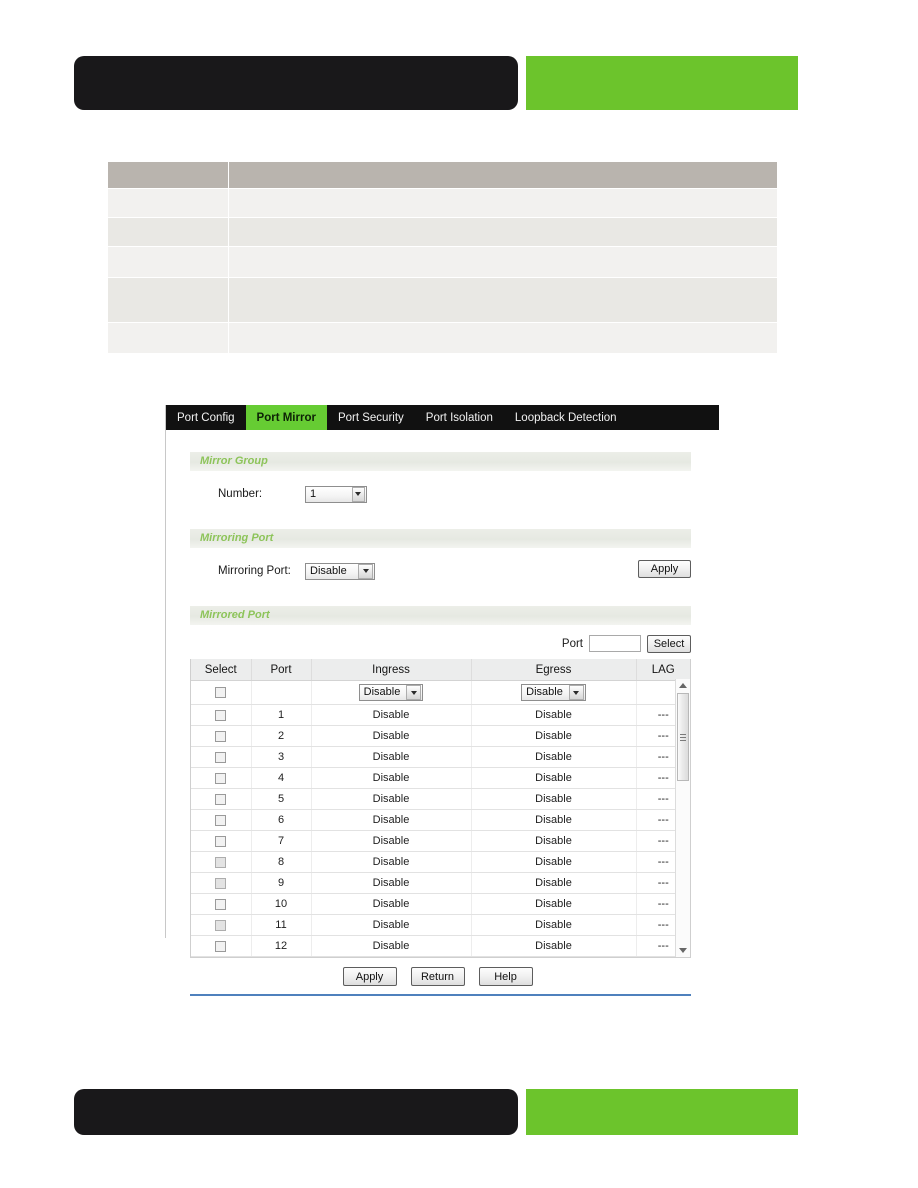 The width and height of the screenshot is (918, 1188). What do you see at coordinates (281, 757) in the screenshot?
I see `row-port: 3` at bounding box center [281, 757].